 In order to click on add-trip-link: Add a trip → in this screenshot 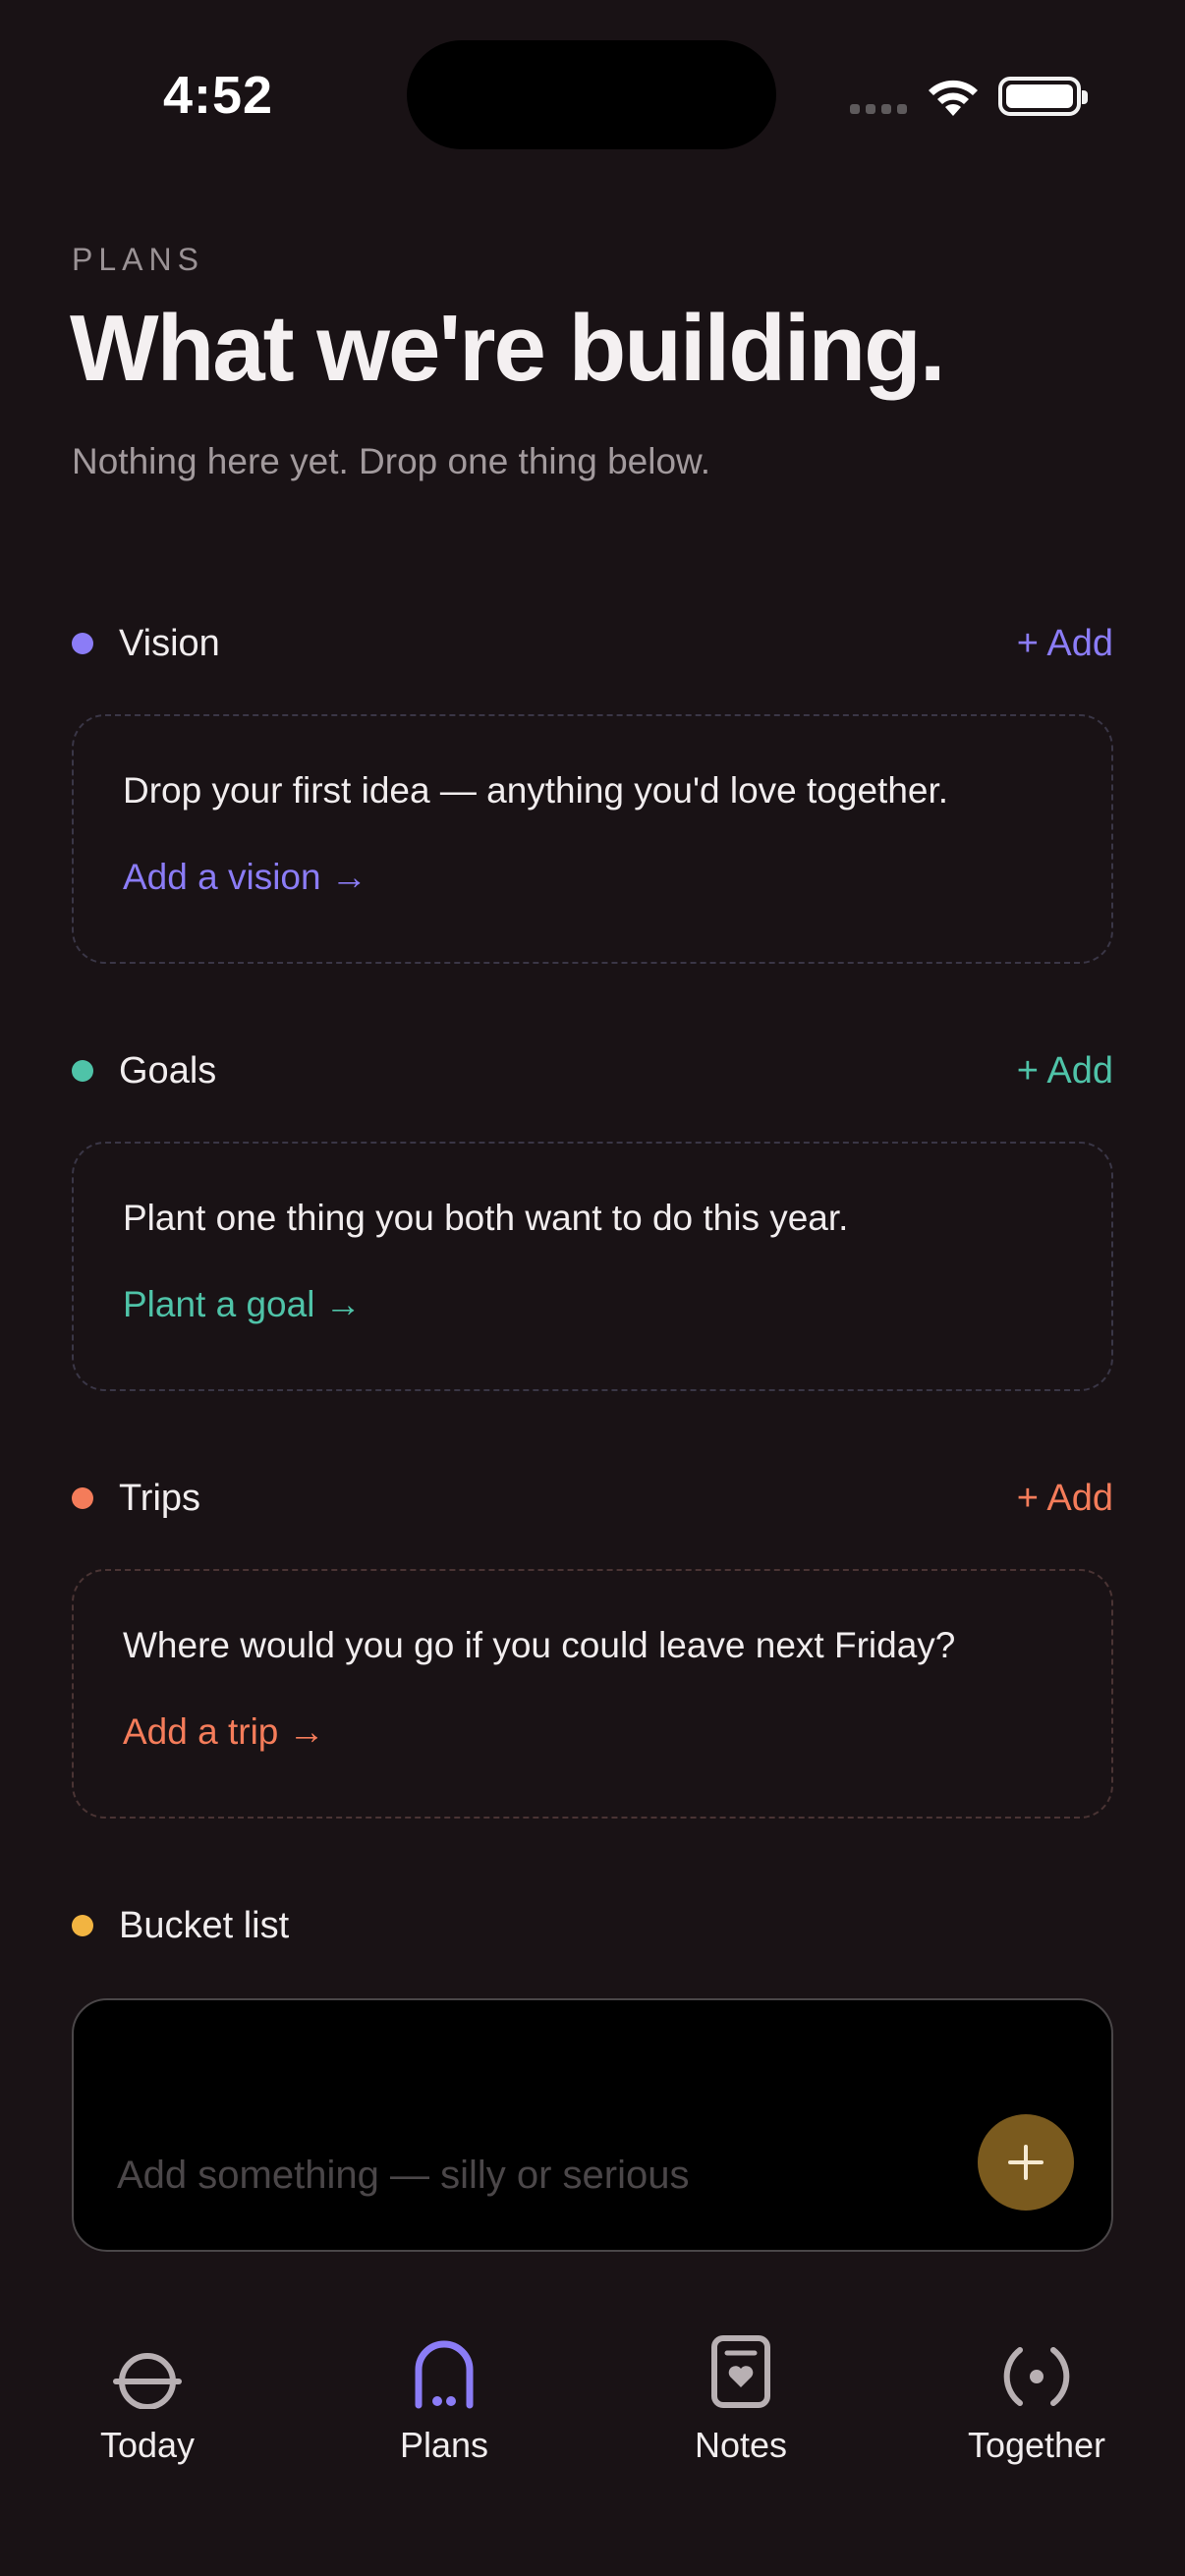, I will do `click(224, 1732)`.